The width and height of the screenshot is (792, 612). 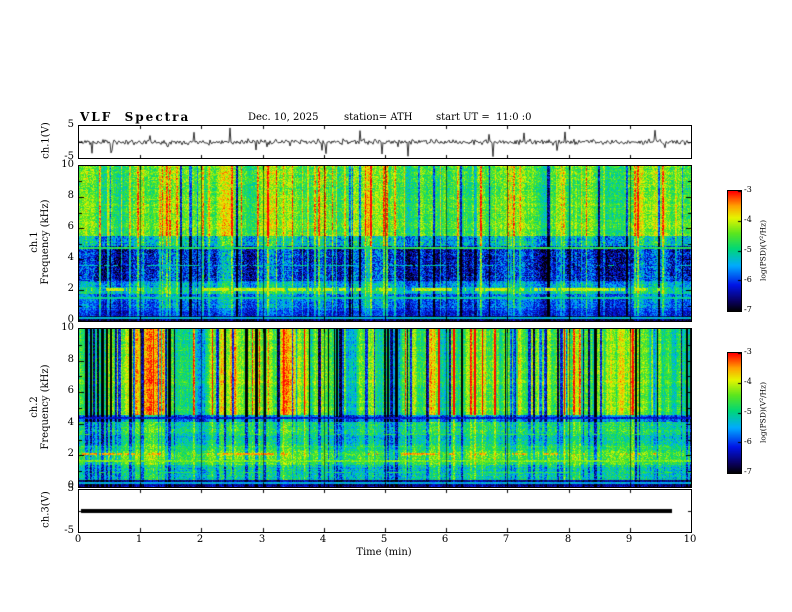 I want to click on station-label: station= ATH, so click(x=378, y=117).